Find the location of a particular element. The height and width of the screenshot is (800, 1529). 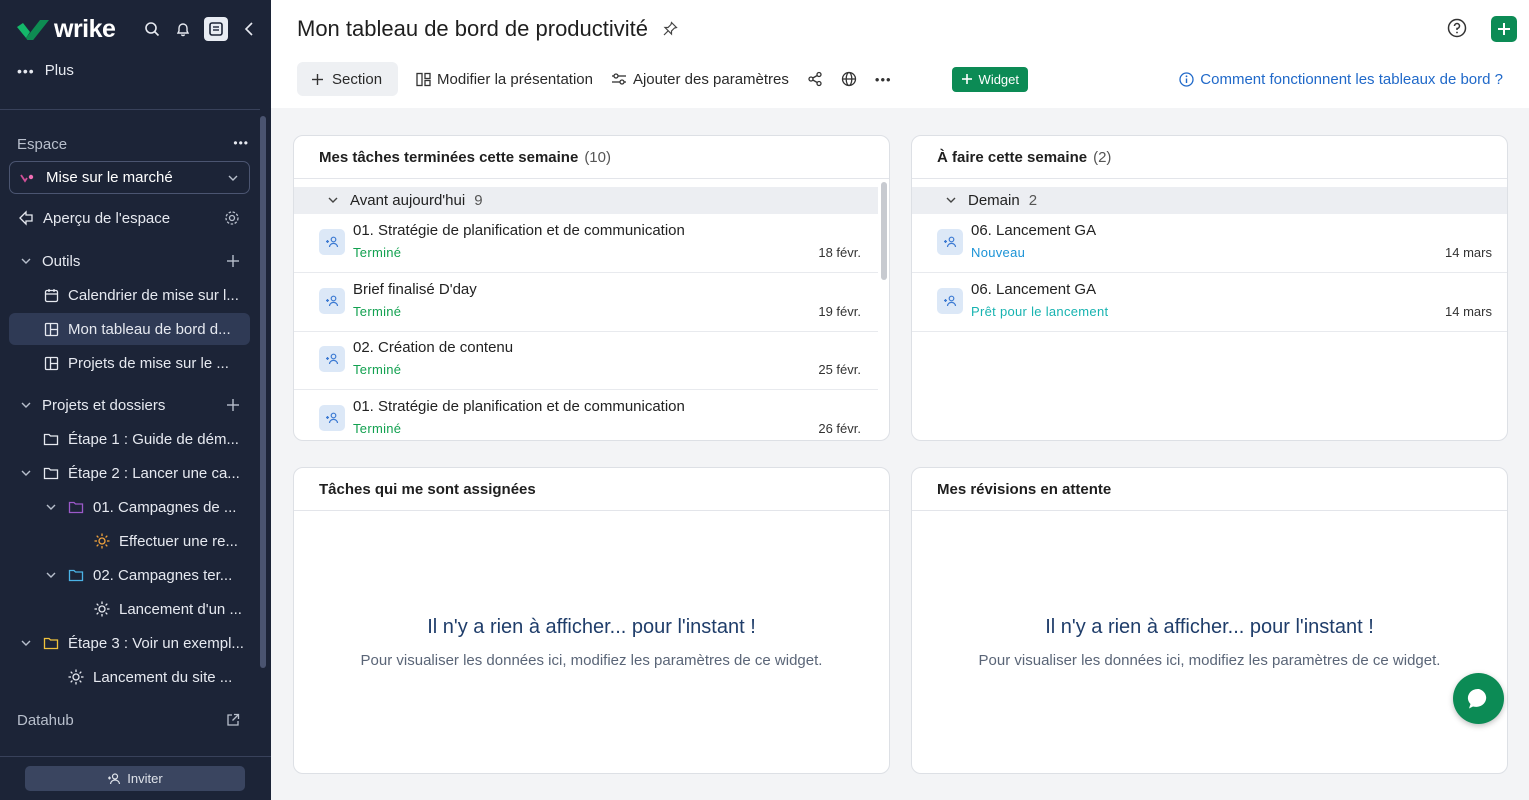

more-options-icon: ••• is located at coordinates (883, 79).